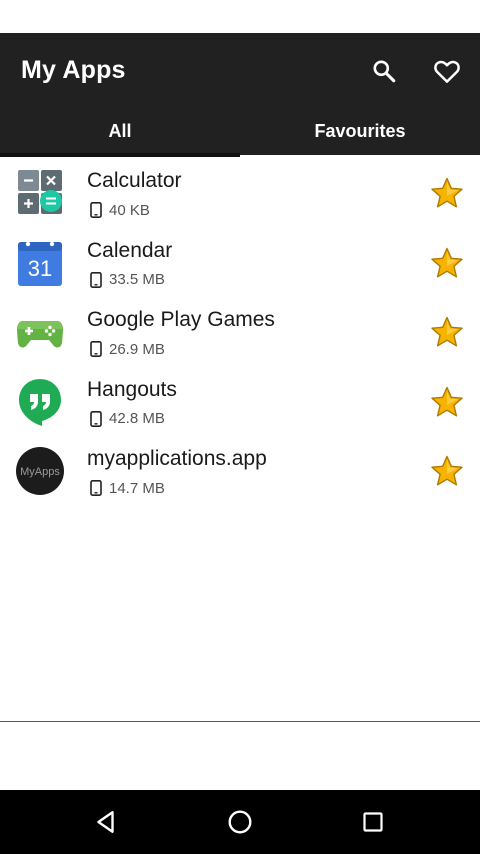 The image size is (480, 854). I want to click on recents-icon, so click(373, 822).